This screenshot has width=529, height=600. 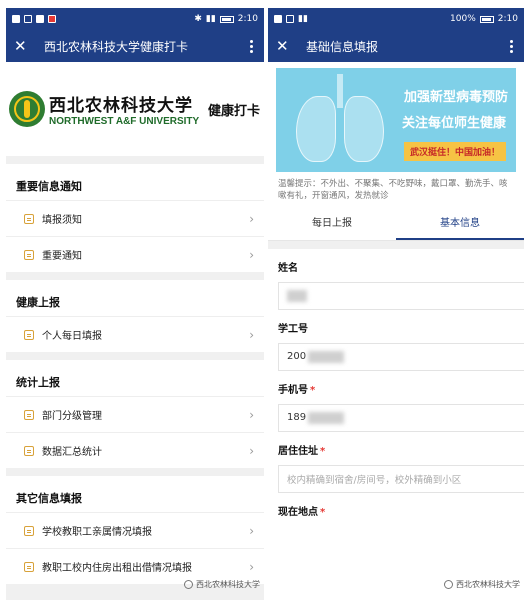 I want to click on menu-item-fill-instructions: 填报须知 ›, so click(x=135, y=218).